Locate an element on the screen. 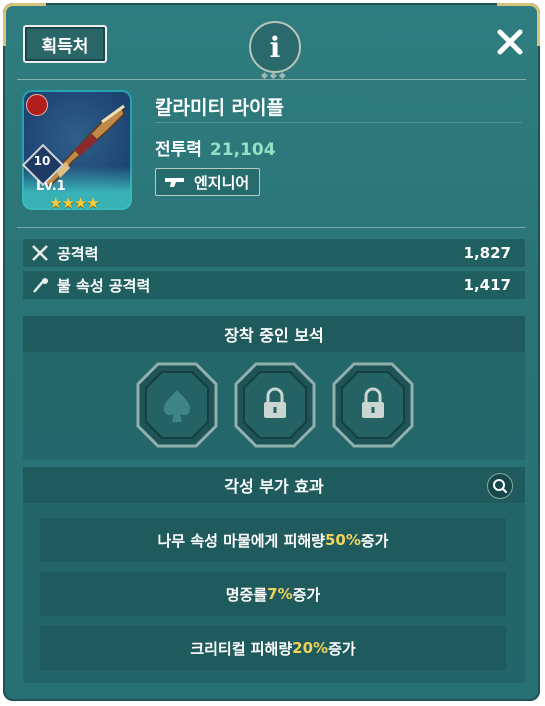  power-label: 전투력 is located at coordinates (178, 150).